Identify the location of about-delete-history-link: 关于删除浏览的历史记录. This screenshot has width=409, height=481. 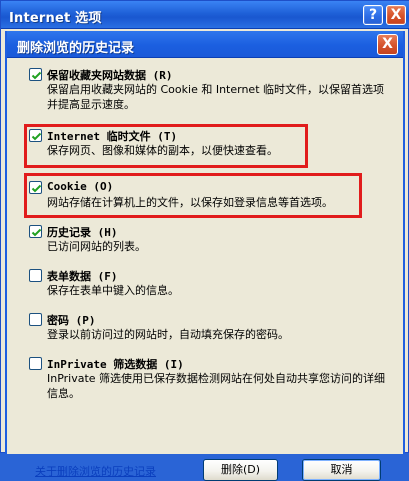
(95, 471).